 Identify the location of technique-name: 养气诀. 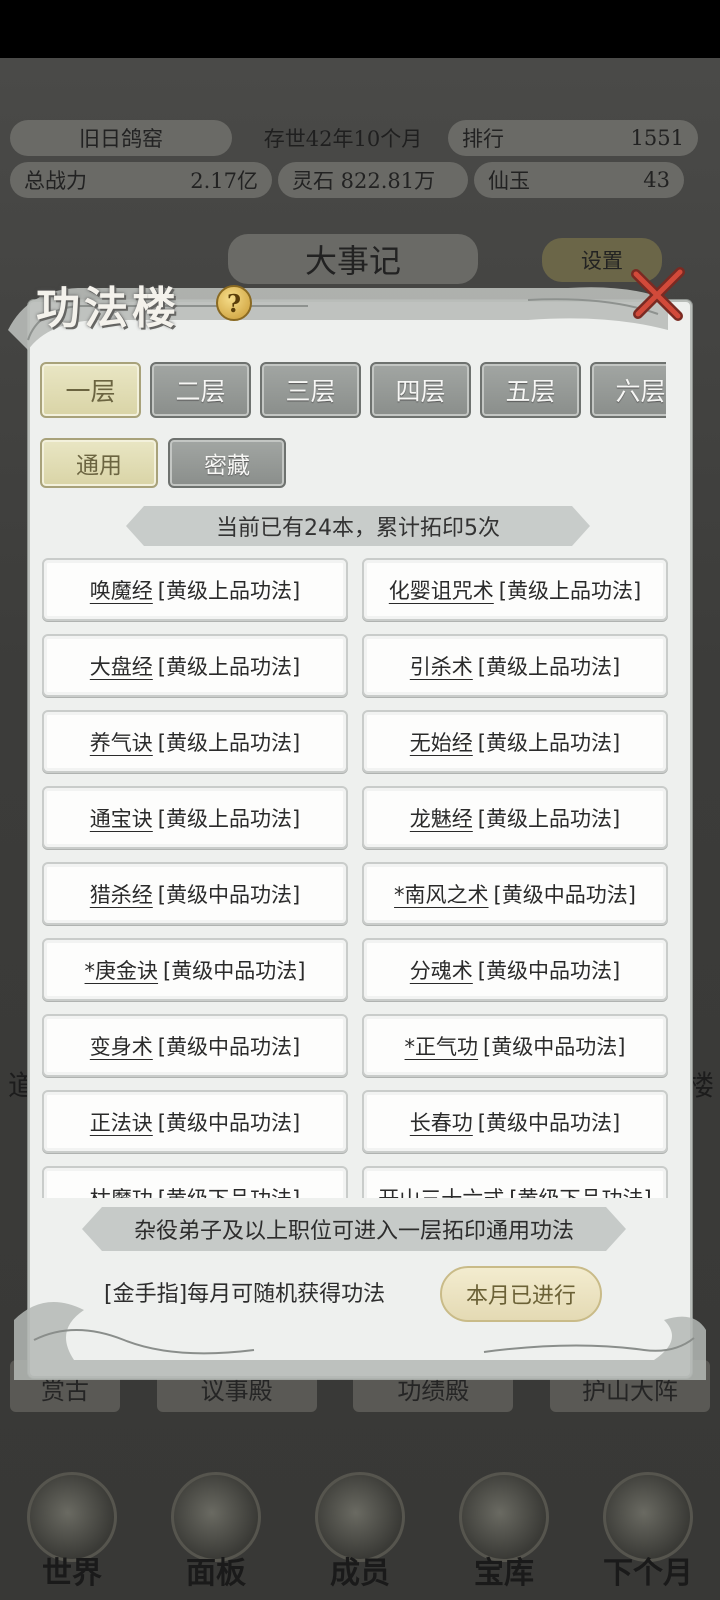
(121, 742).